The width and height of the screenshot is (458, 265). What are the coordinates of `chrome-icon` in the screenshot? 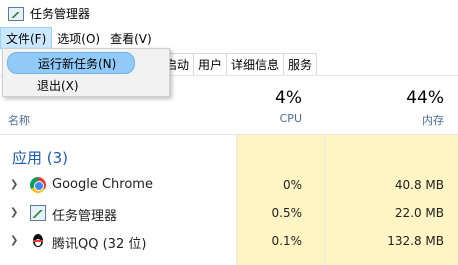 It's located at (38, 185).